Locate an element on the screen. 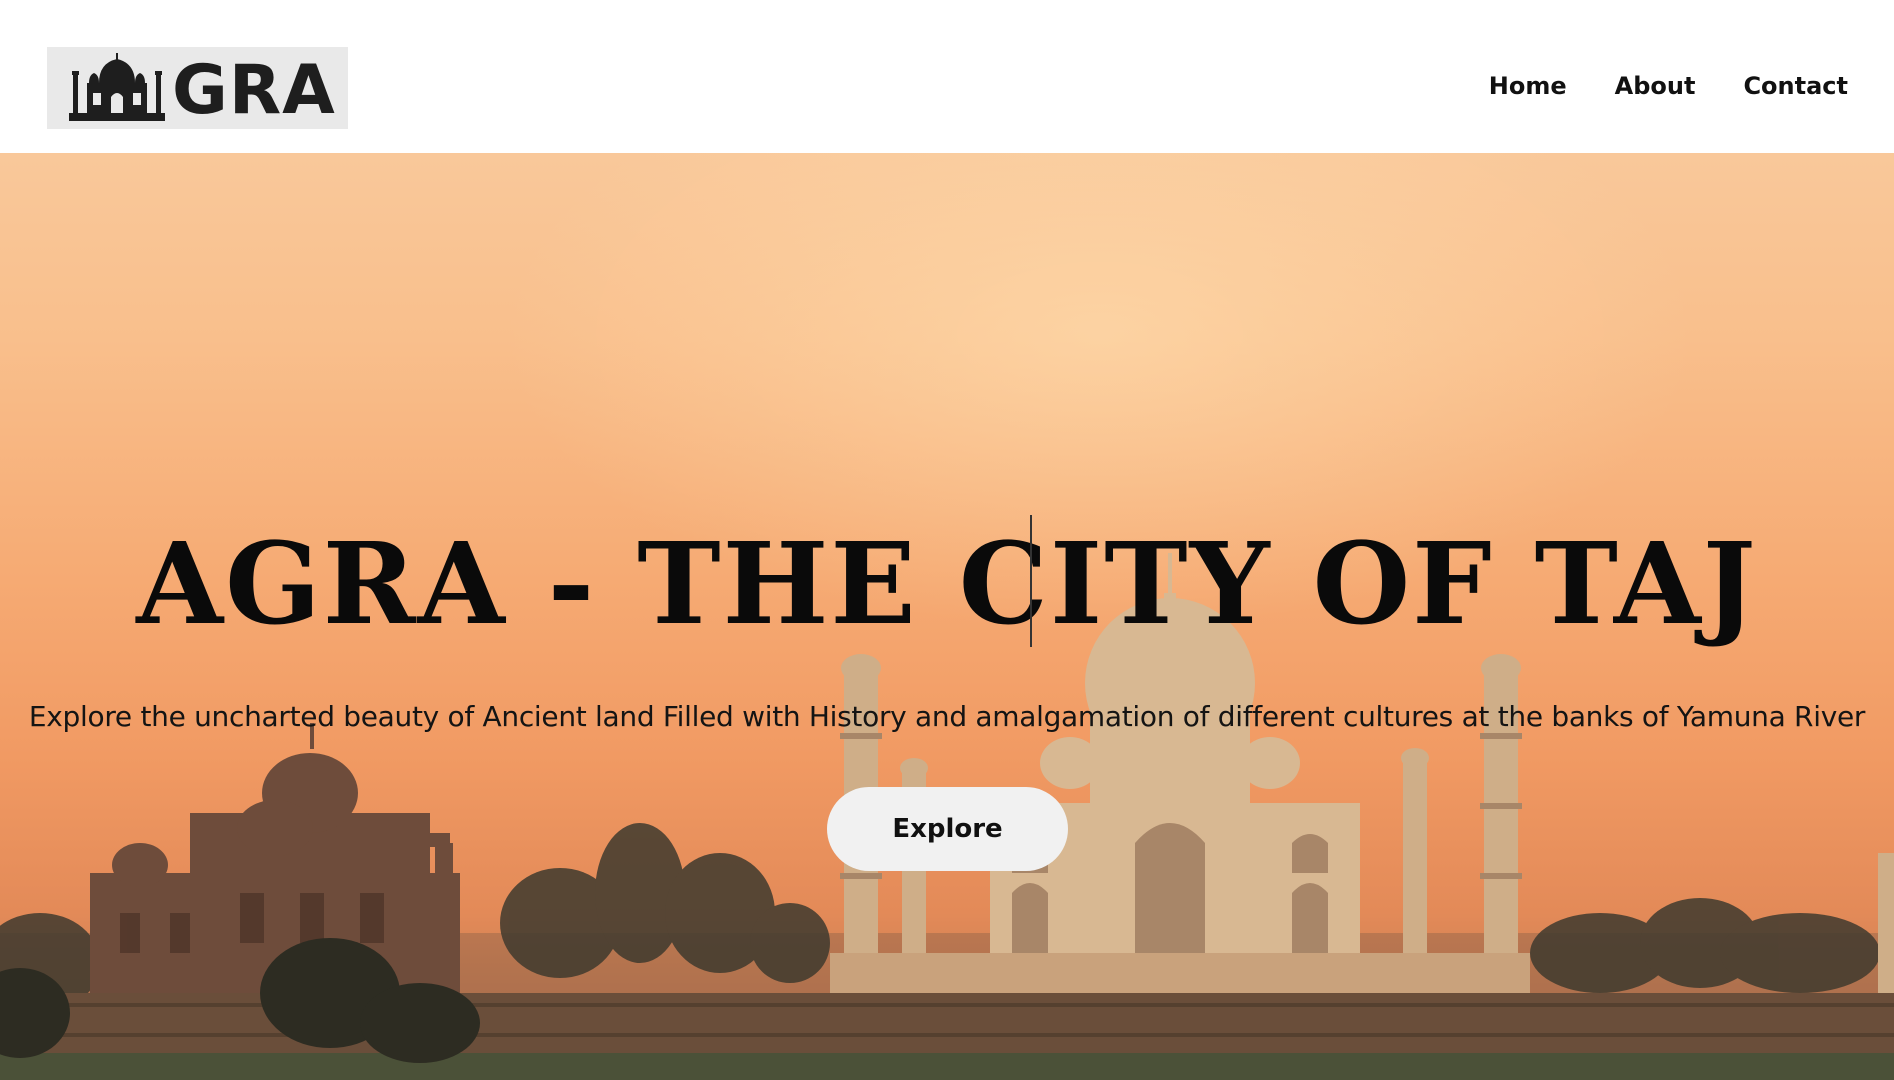 This screenshot has width=1894, height=1080. logo-text: GRA is located at coordinates (254, 90).